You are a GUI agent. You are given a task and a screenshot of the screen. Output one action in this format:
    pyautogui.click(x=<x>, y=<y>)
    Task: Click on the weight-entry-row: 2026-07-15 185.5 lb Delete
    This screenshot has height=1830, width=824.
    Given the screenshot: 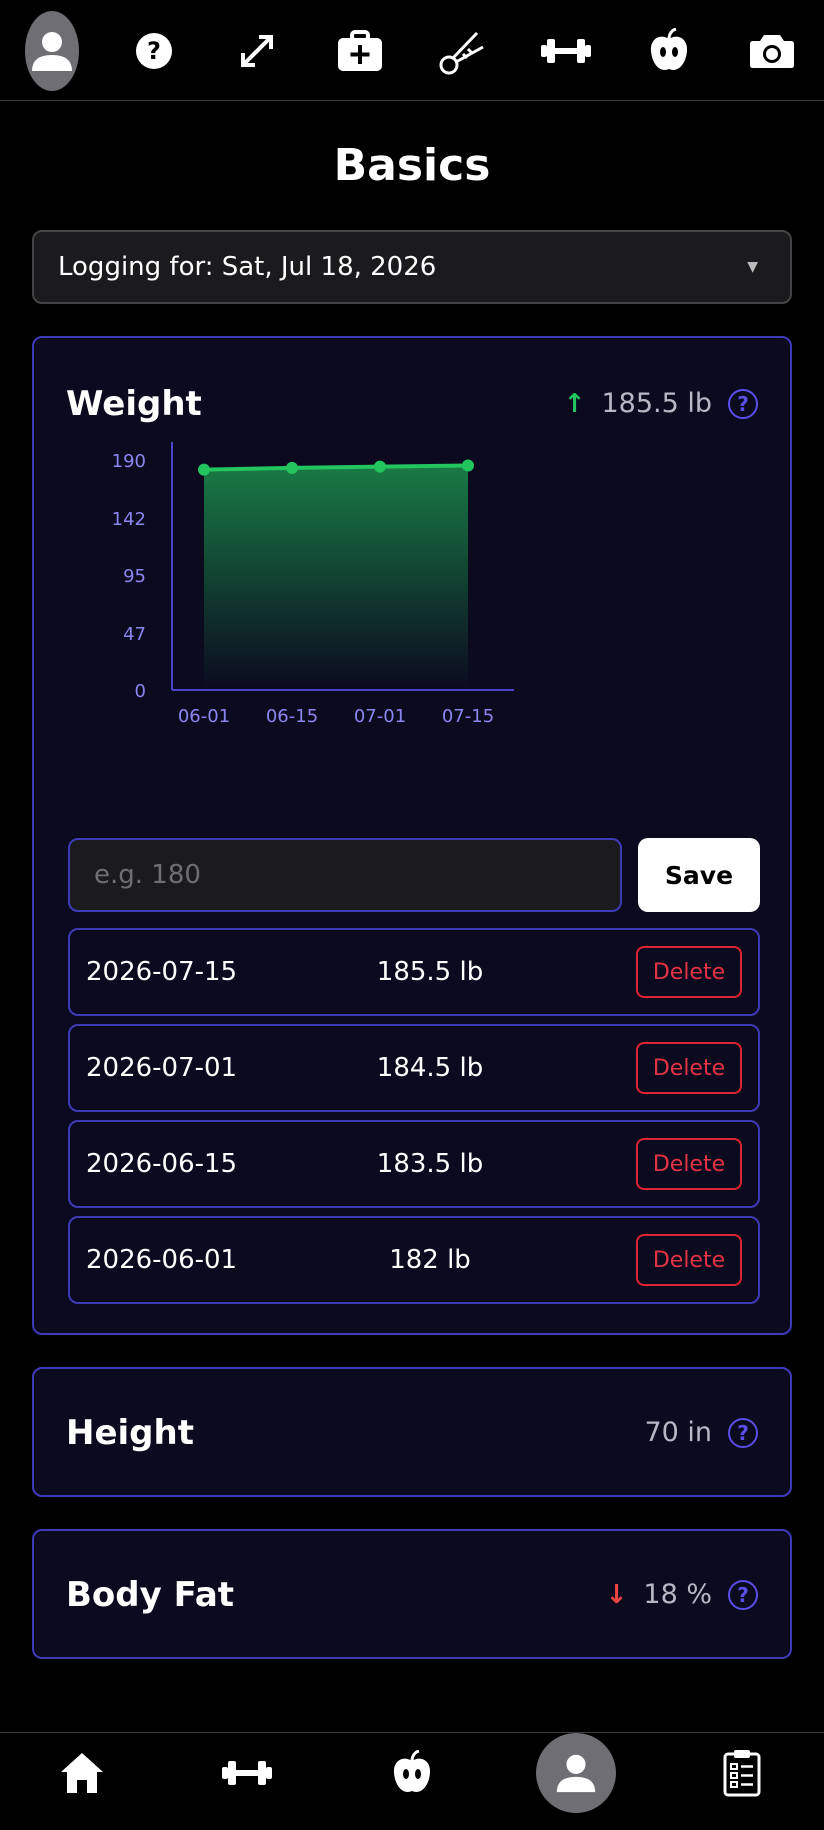 What is the action you would take?
    pyautogui.click(x=414, y=972)
    